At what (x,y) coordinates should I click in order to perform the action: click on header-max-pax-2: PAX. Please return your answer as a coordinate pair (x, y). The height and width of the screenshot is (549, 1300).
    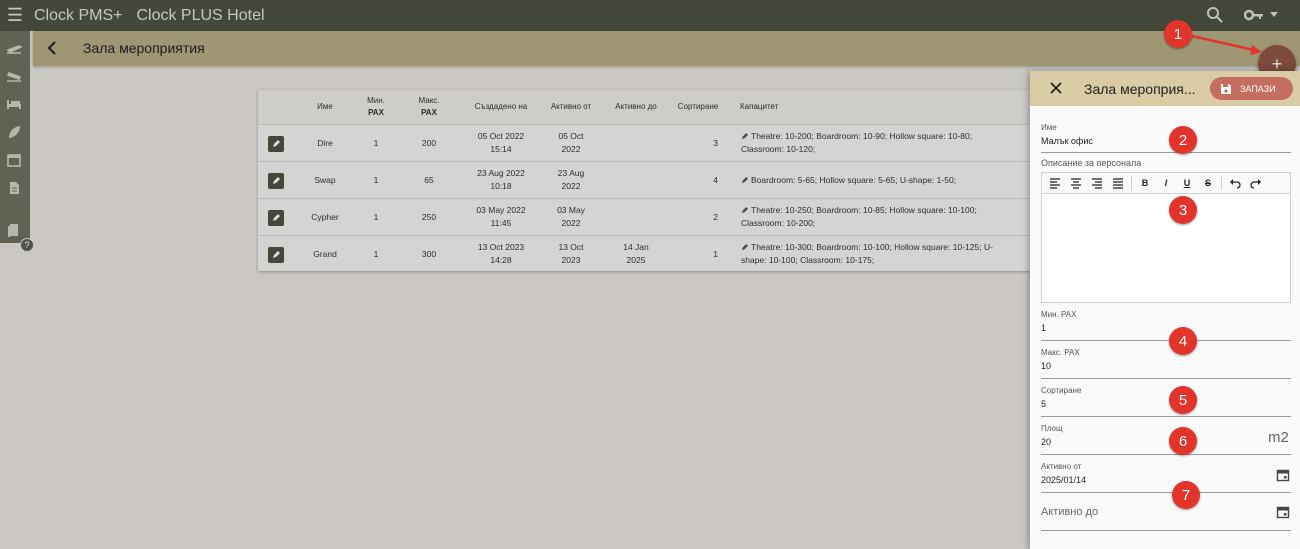
    Looking at the image, I should click on (429, 113).